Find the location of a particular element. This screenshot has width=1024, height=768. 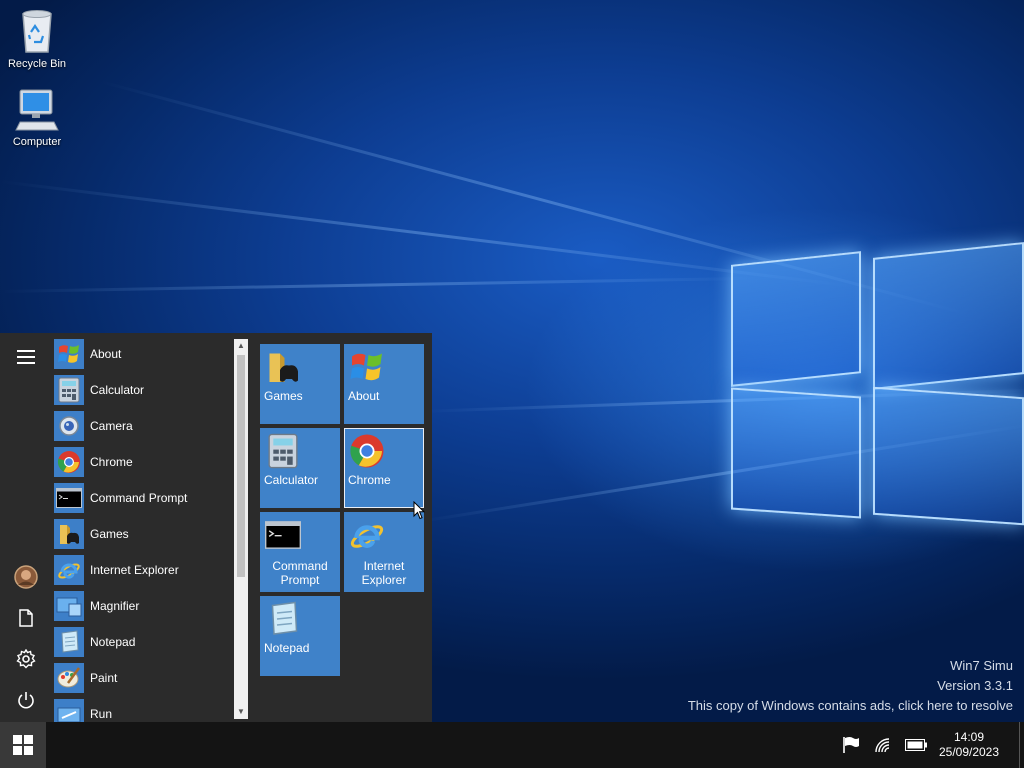

app-list-scrollbar: ▲ ▼ is located at coordinates (241, 529).